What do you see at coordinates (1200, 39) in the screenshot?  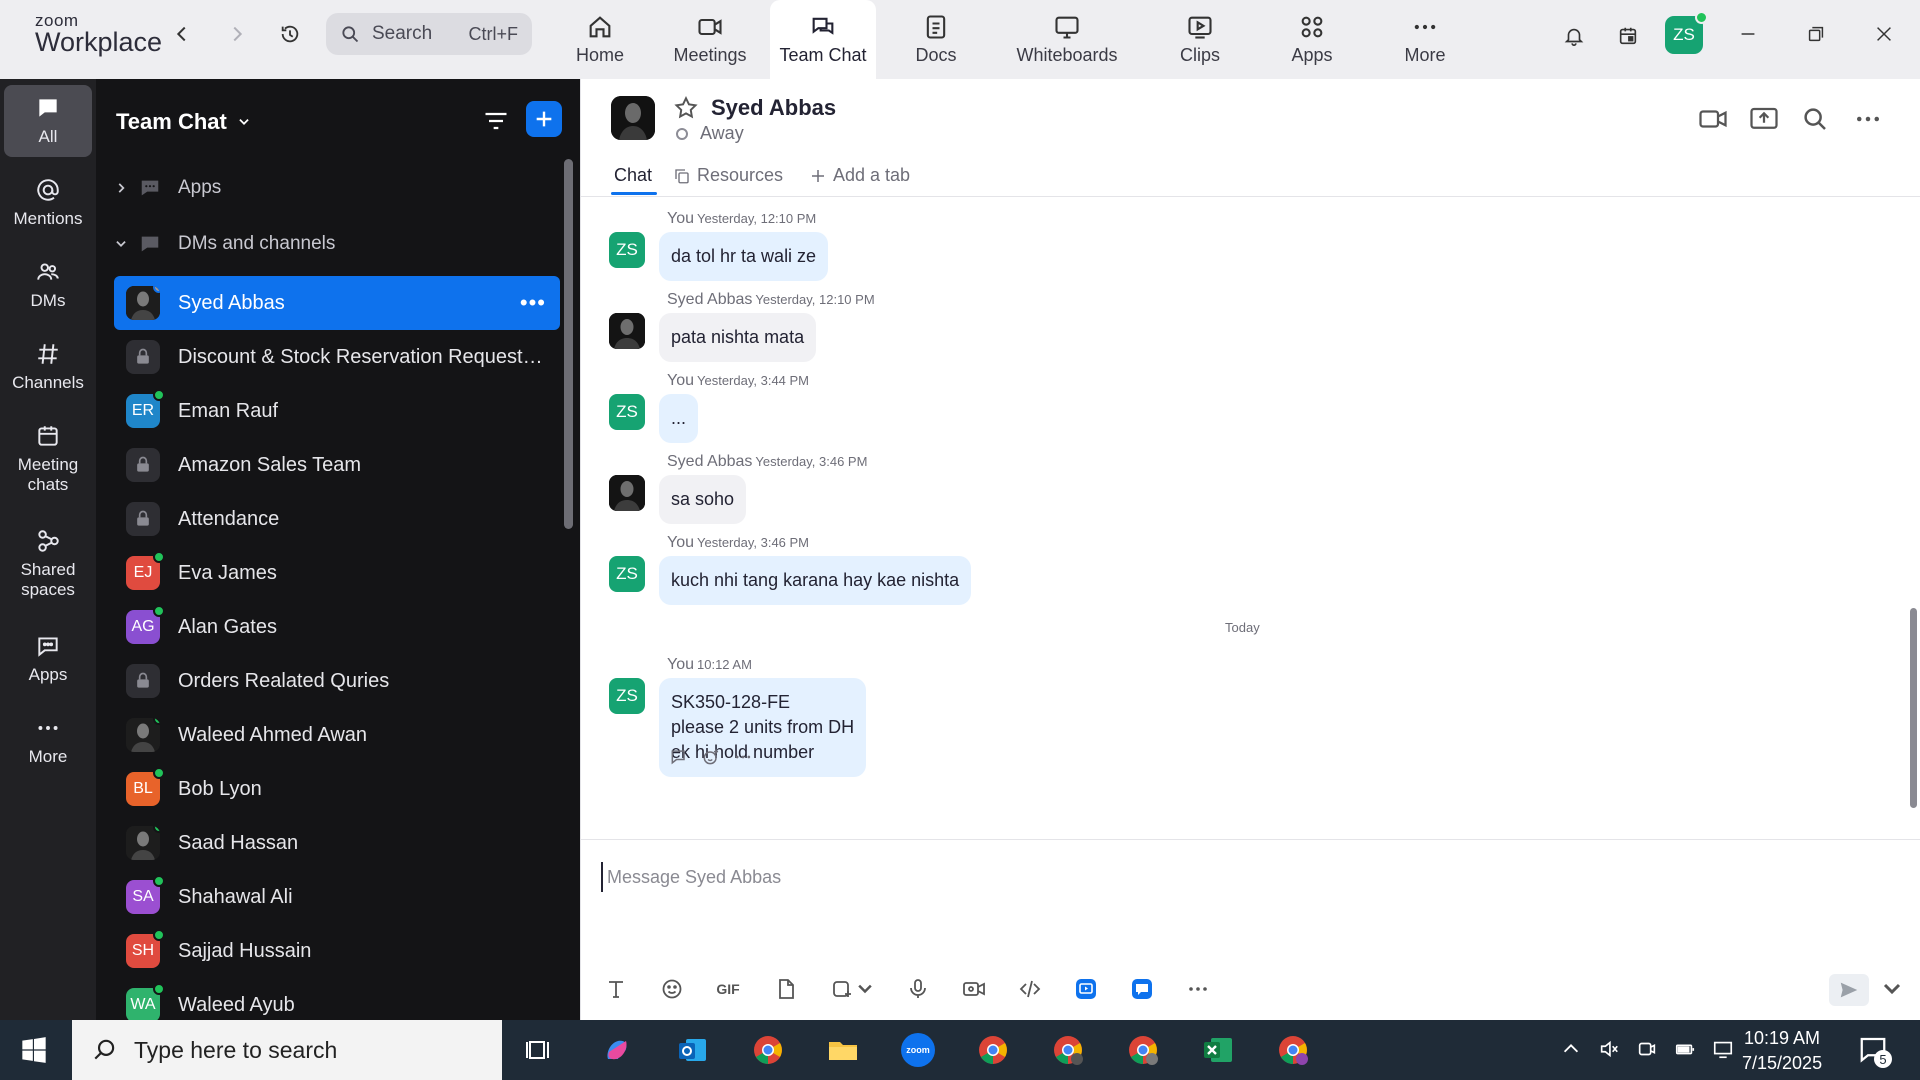 I see `tab-clips: Clips` at bounding box center [1200, 39].